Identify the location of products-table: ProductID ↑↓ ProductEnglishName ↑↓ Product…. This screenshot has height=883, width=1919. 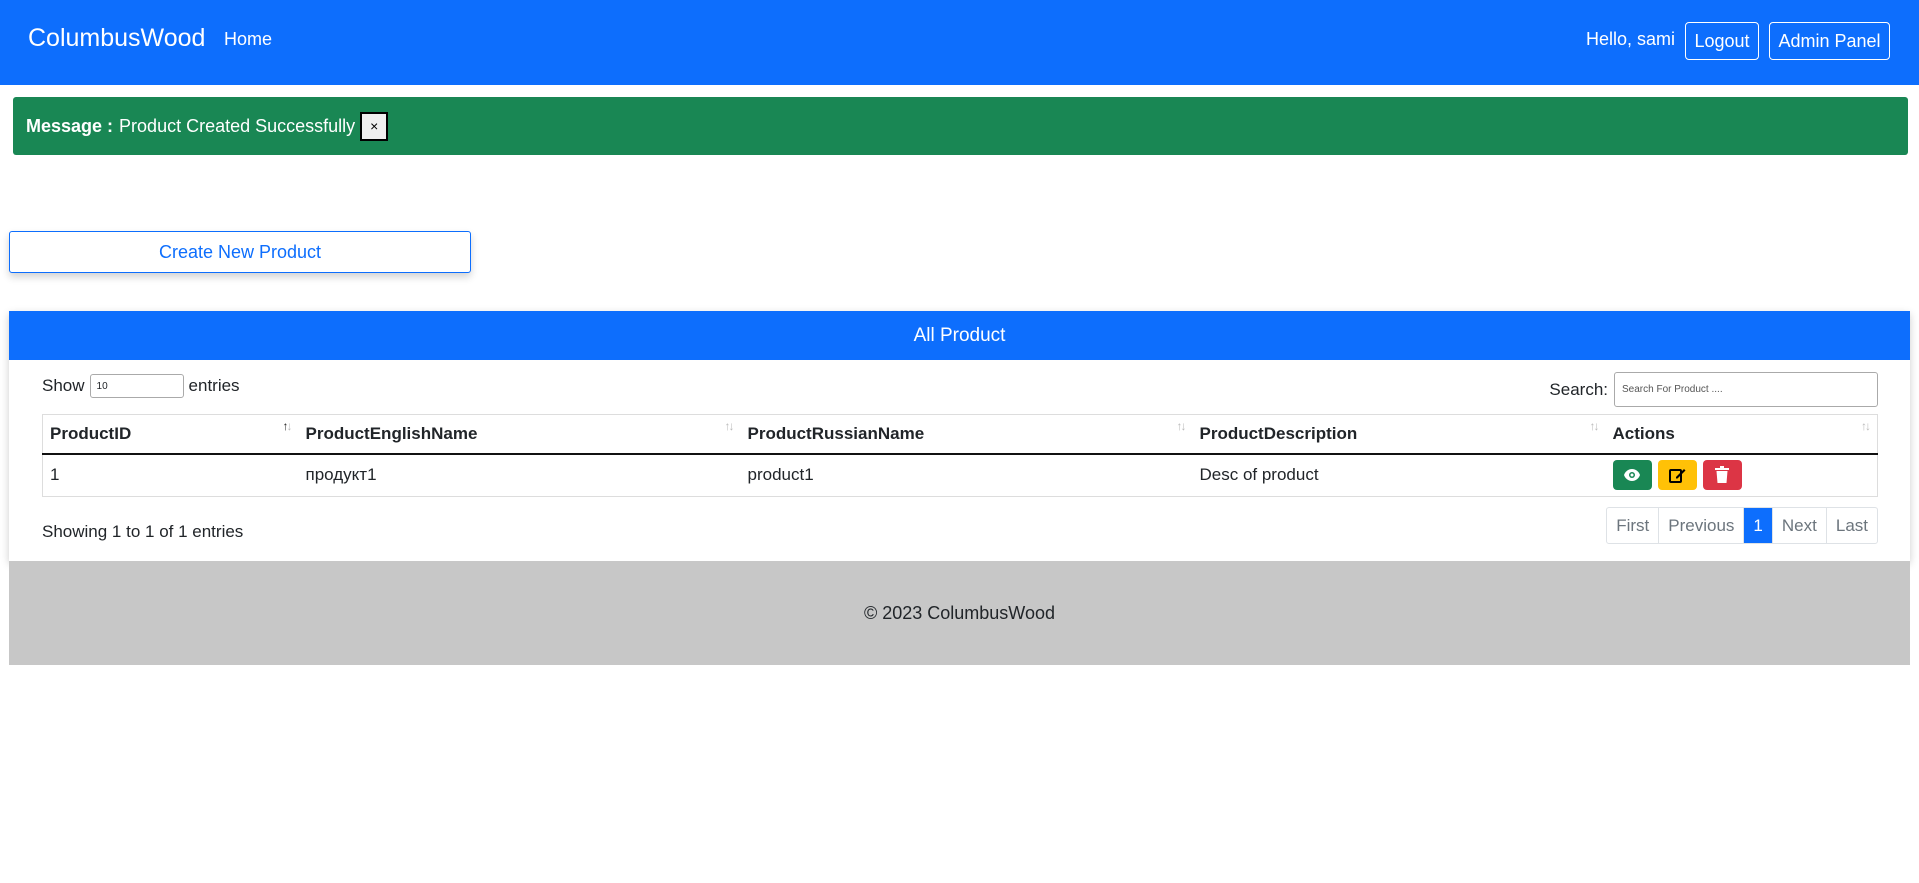
(960, 455).